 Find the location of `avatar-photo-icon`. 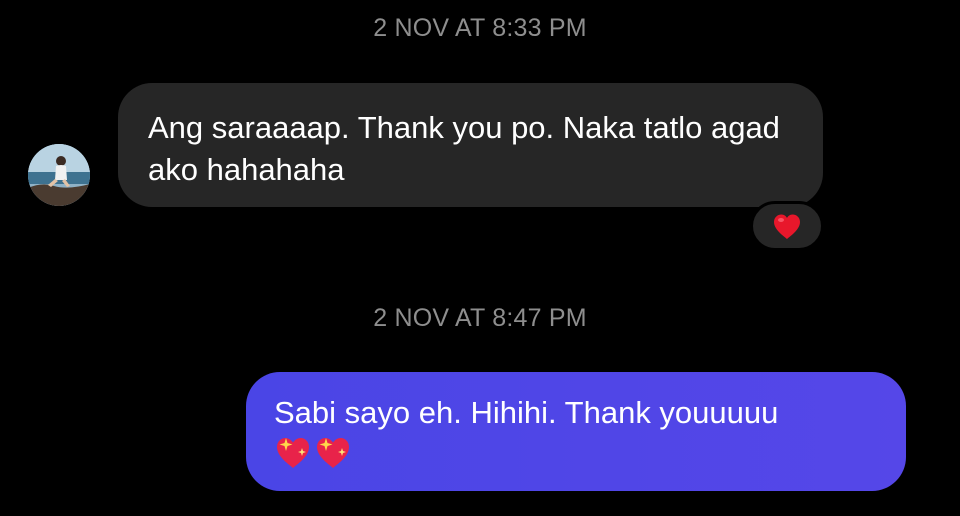

avatar-photo-icon is located at coordinates (59, 175).